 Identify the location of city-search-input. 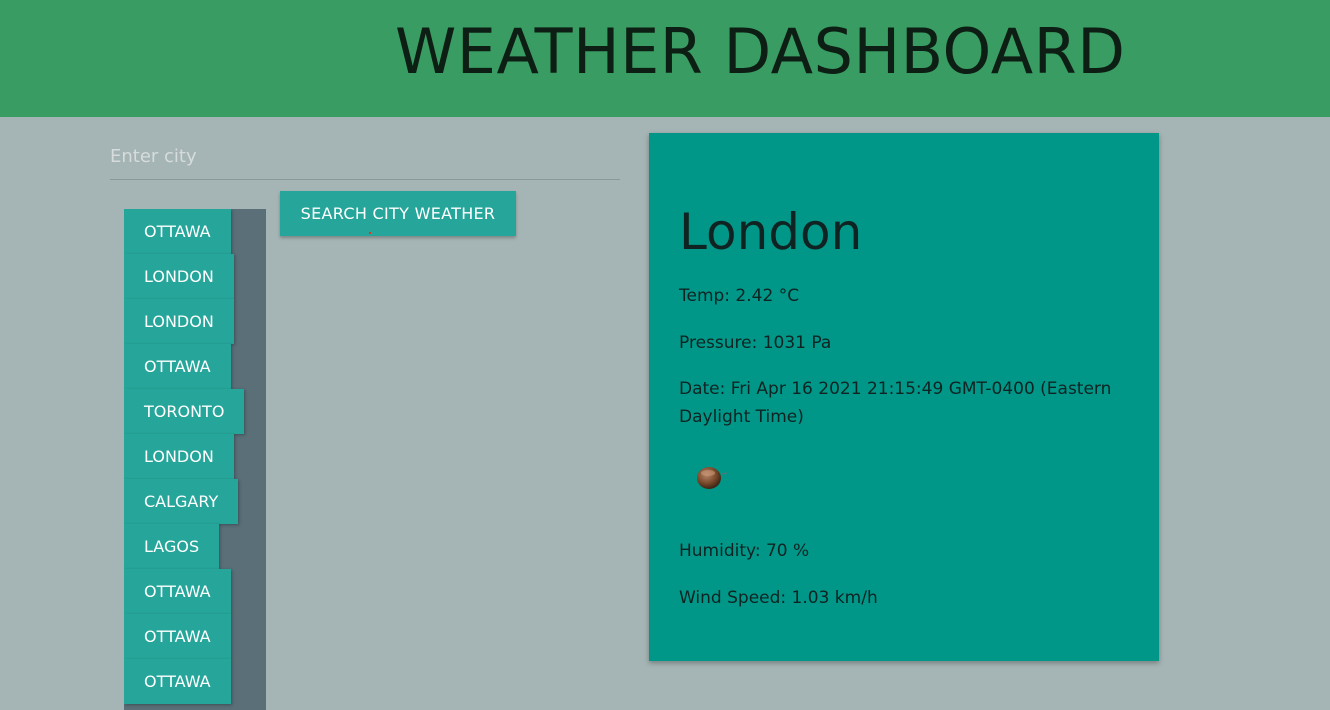
(365, 157).